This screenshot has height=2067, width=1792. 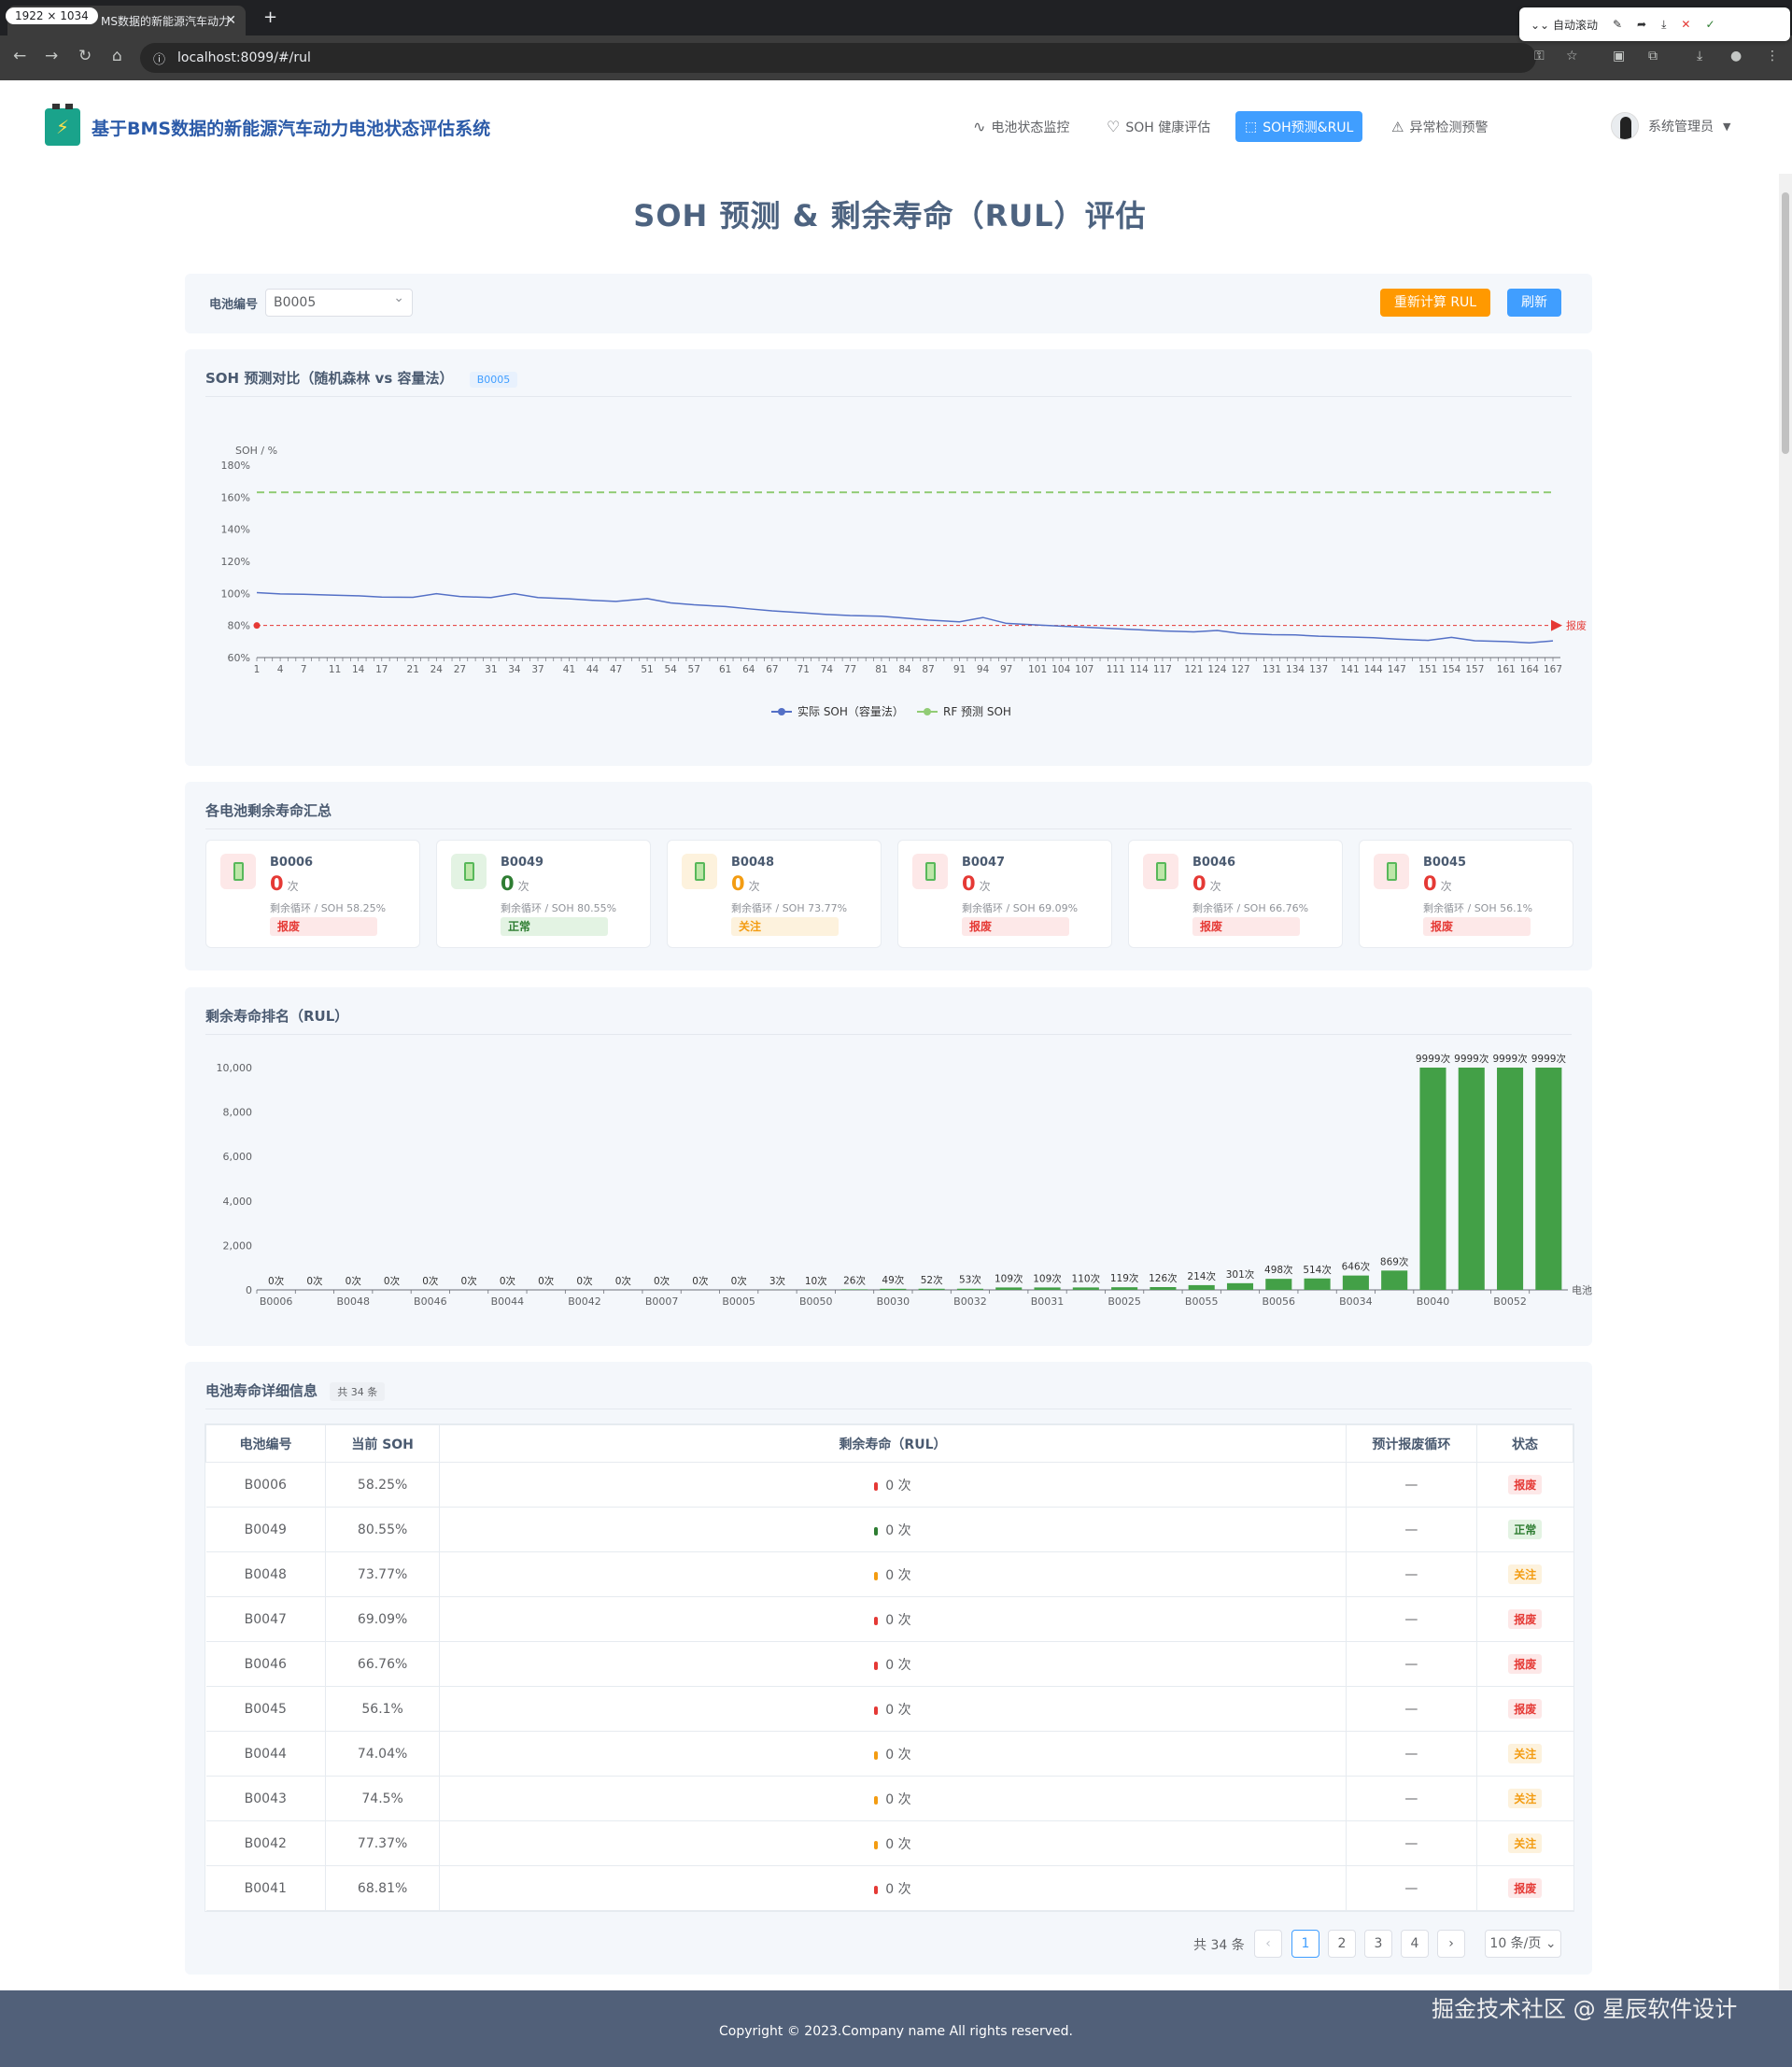 What do you see at coordinates (1685, 24) in the screenshot?
I see `close-icon: ✕` at bounding box center [1685, 24].